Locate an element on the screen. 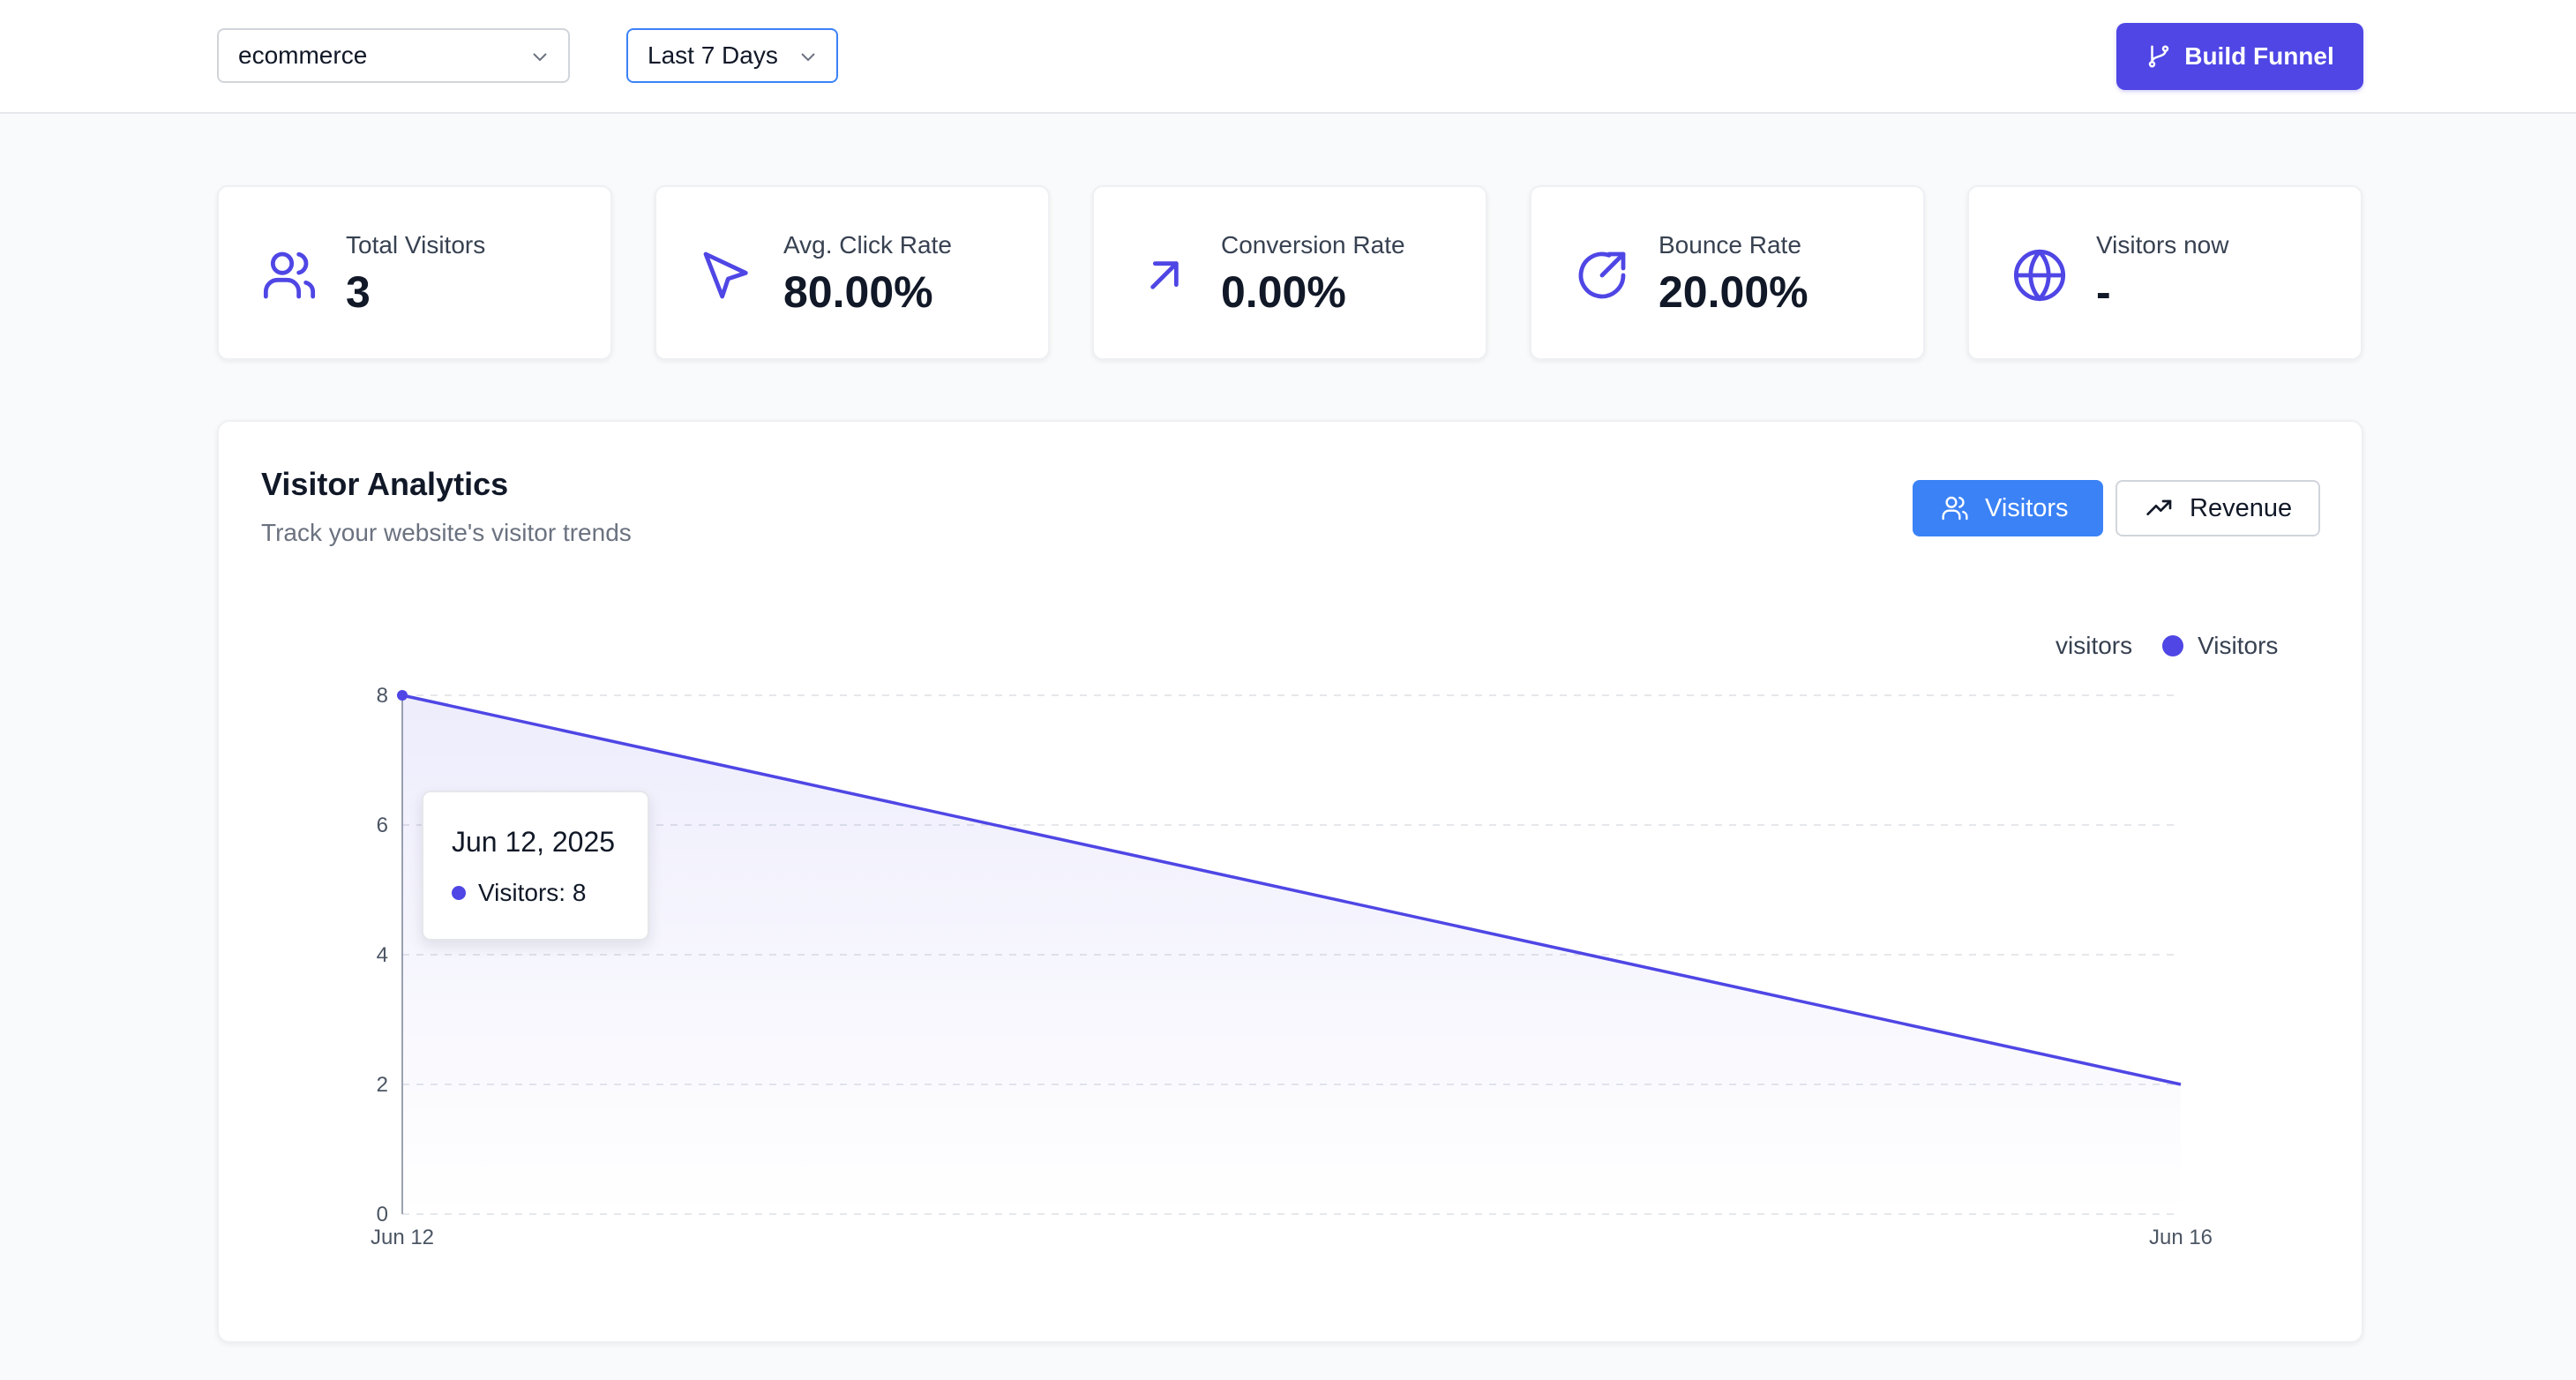  active-data-point is located at coordinates (403, 695).